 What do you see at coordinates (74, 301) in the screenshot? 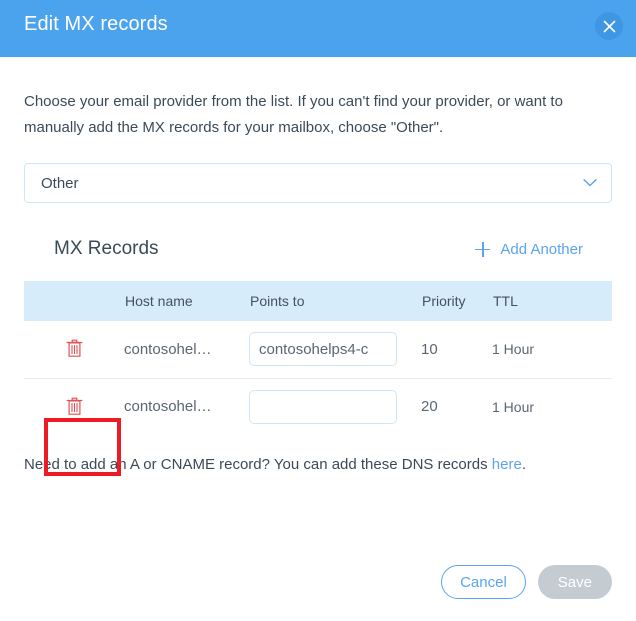
I see `column-header-actions` at bounding box center [74, 301].